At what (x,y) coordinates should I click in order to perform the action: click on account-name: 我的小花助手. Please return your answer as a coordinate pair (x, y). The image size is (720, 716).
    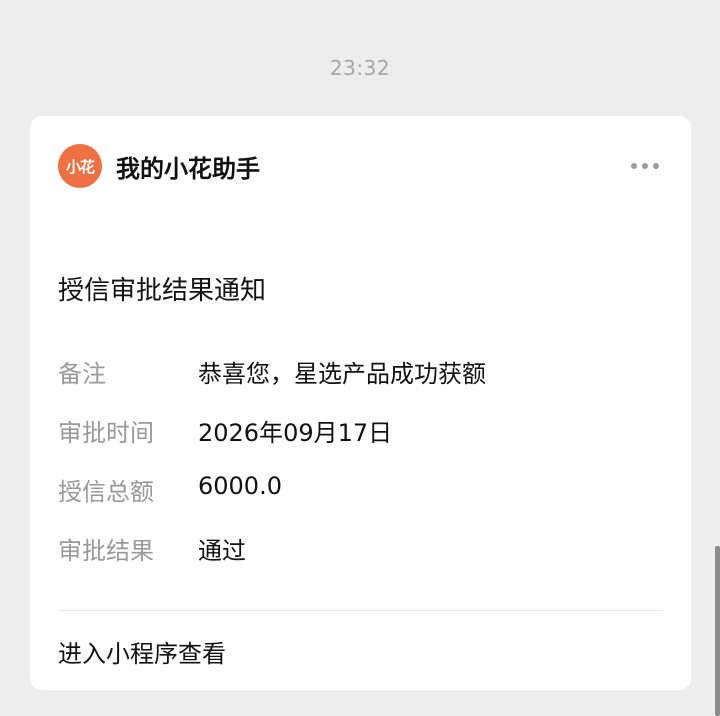
    Looking at the image, I should click on (188, 166).